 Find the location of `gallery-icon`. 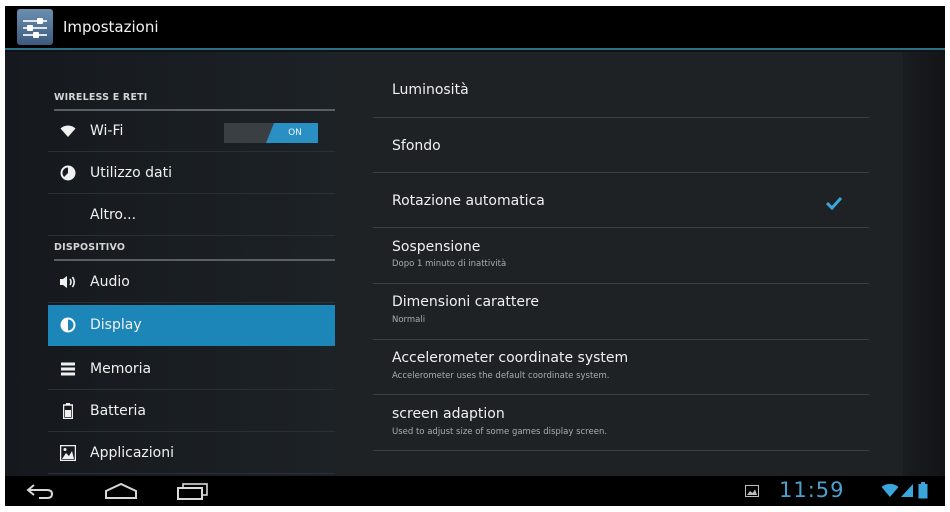

gallery-icon is located at coordinates (752, 491).